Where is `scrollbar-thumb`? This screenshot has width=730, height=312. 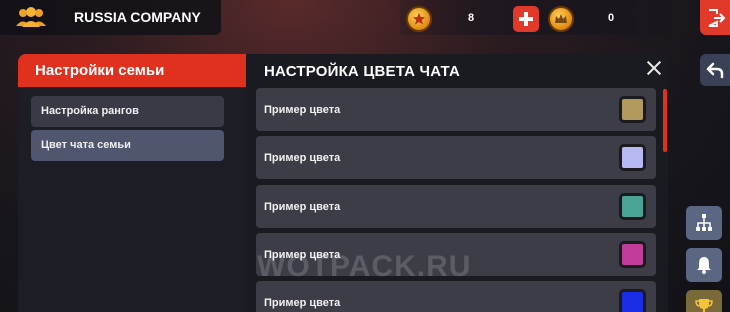 scrollbar-thumb is located at coordinates (665, 120).